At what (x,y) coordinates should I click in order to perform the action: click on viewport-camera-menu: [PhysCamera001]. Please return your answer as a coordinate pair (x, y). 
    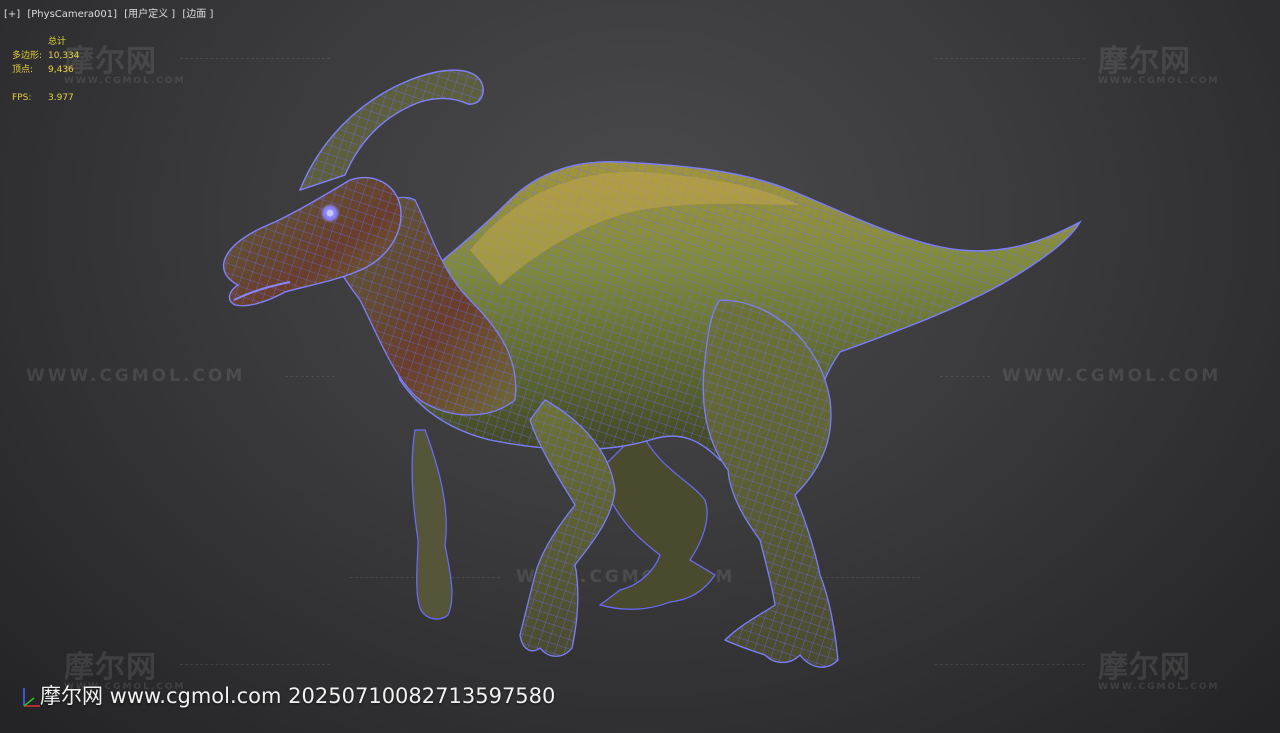
    Looking at the image, I should click on (72, 14).